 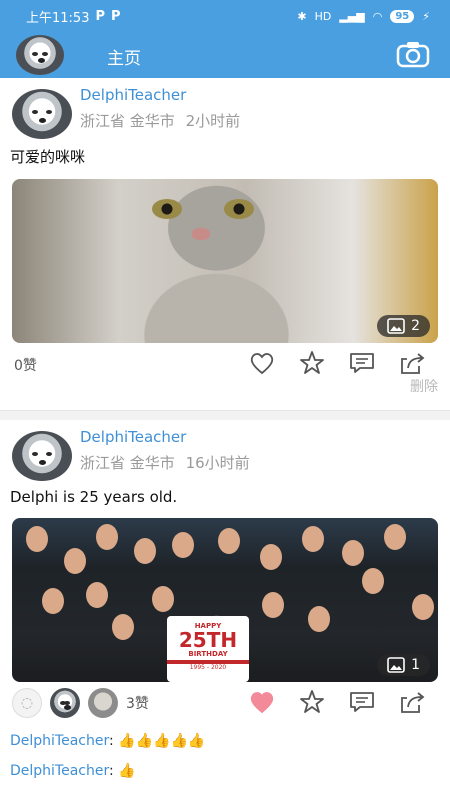 What do you see at coordinates (94, 497) in the screenshot?
I see `post-text: Delphi is 25 years old.` at bounding box center [94, 497].